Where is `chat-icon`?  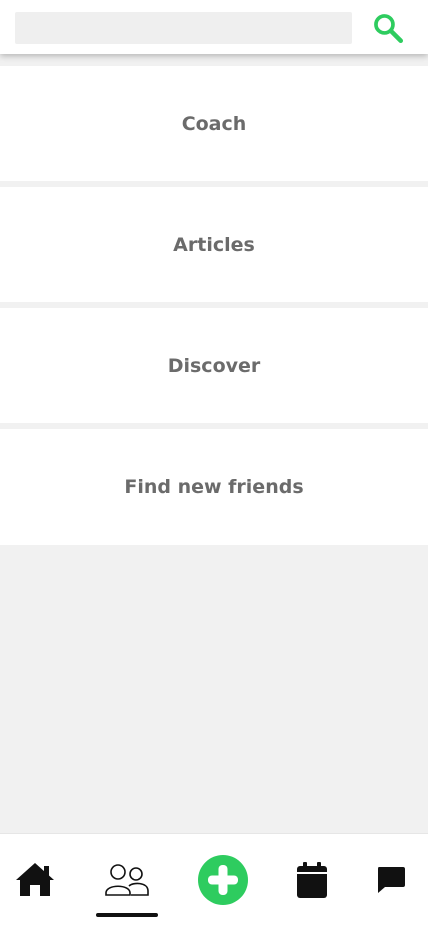 chat-icon is located at coordinates (391, 880).